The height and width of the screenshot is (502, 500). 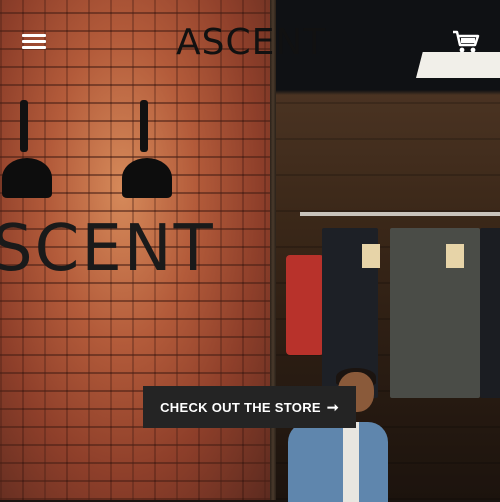 What do you see at coordinates (107, 249) in the screenshot?
I see `wall-sign: SCENT` at bounding box center [107, 249].